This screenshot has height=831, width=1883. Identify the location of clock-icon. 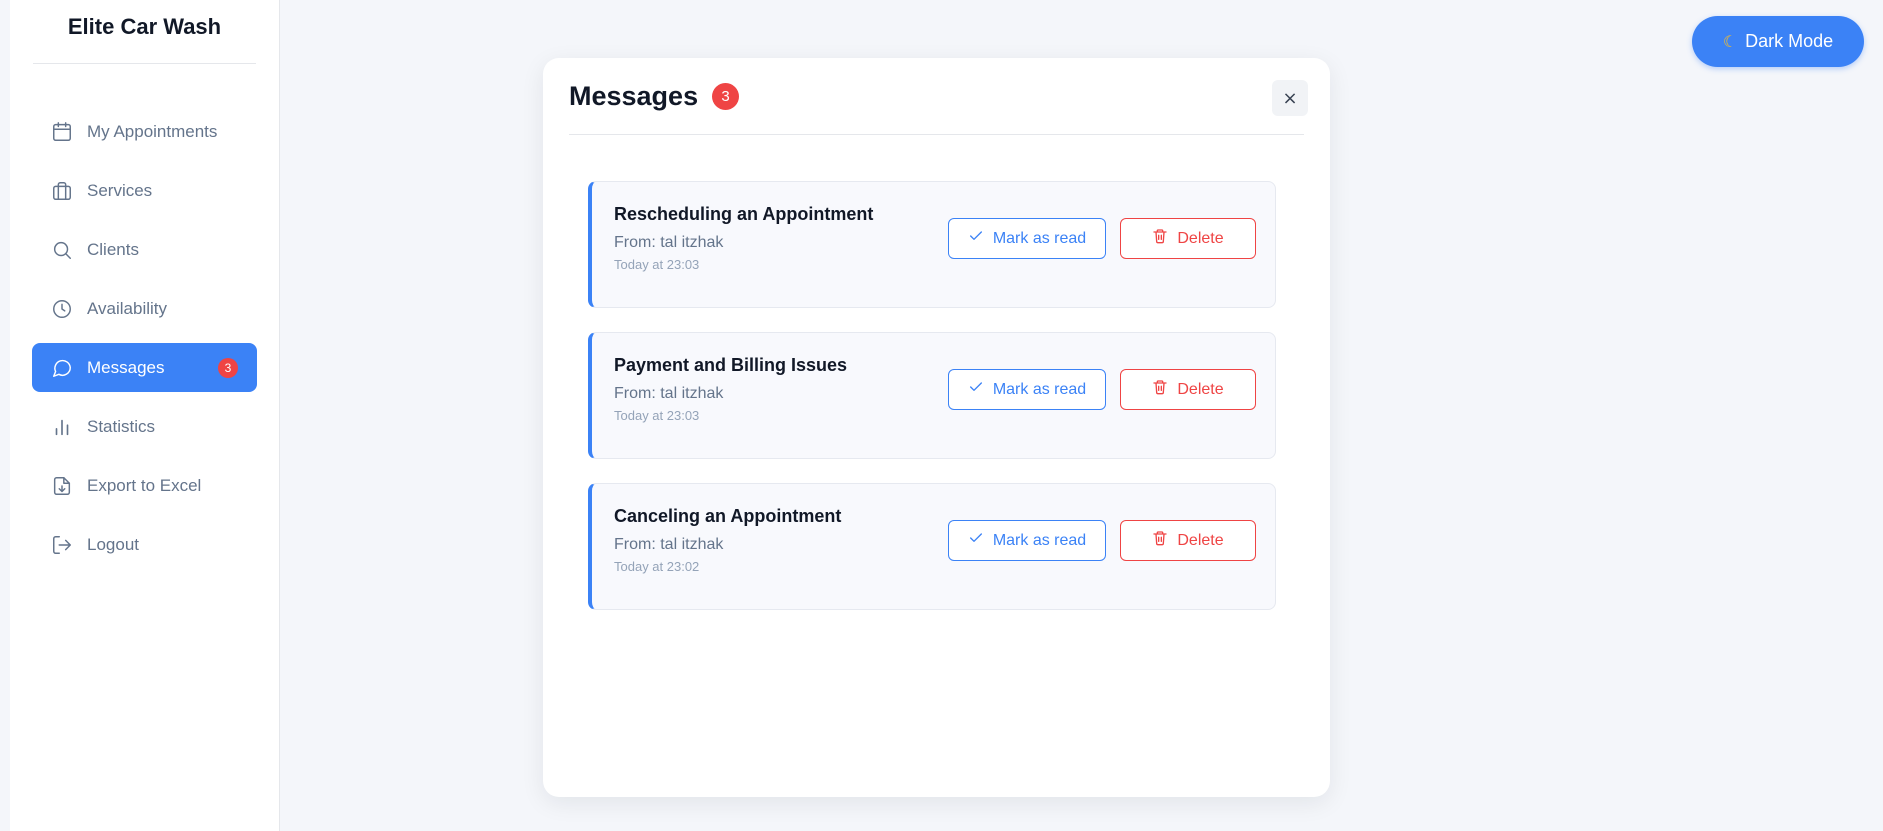
(62, 309).